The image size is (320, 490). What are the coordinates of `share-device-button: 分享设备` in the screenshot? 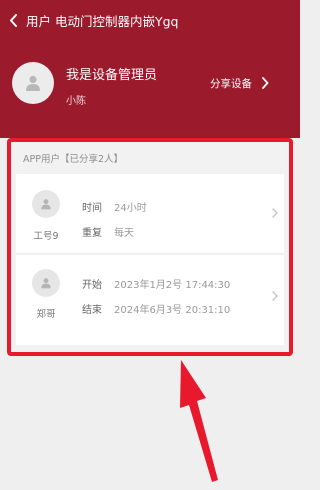 It's located at (239, 83).